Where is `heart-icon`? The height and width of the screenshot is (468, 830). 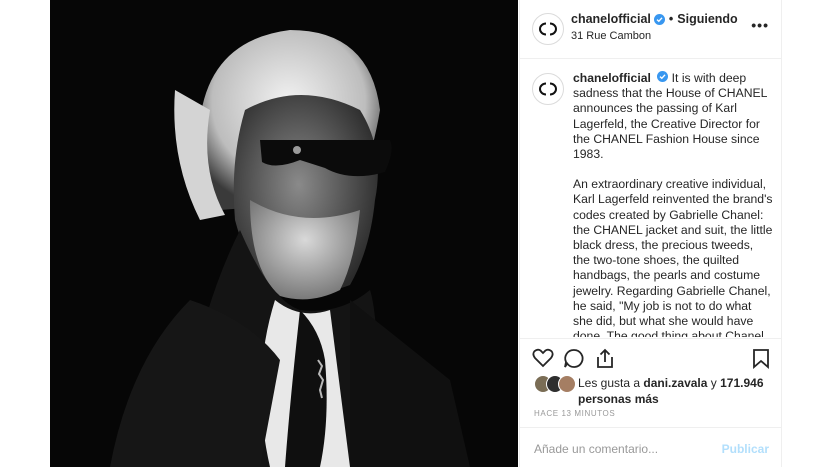 heart-icon is located at coordinates (543, 358).